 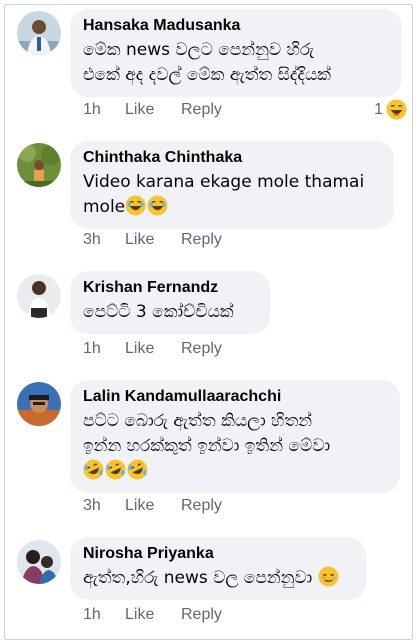 What do you see at coordinates (378, 109) in the screenshot?
I see `reaction-count: 1` at bounding box center [378, 109].